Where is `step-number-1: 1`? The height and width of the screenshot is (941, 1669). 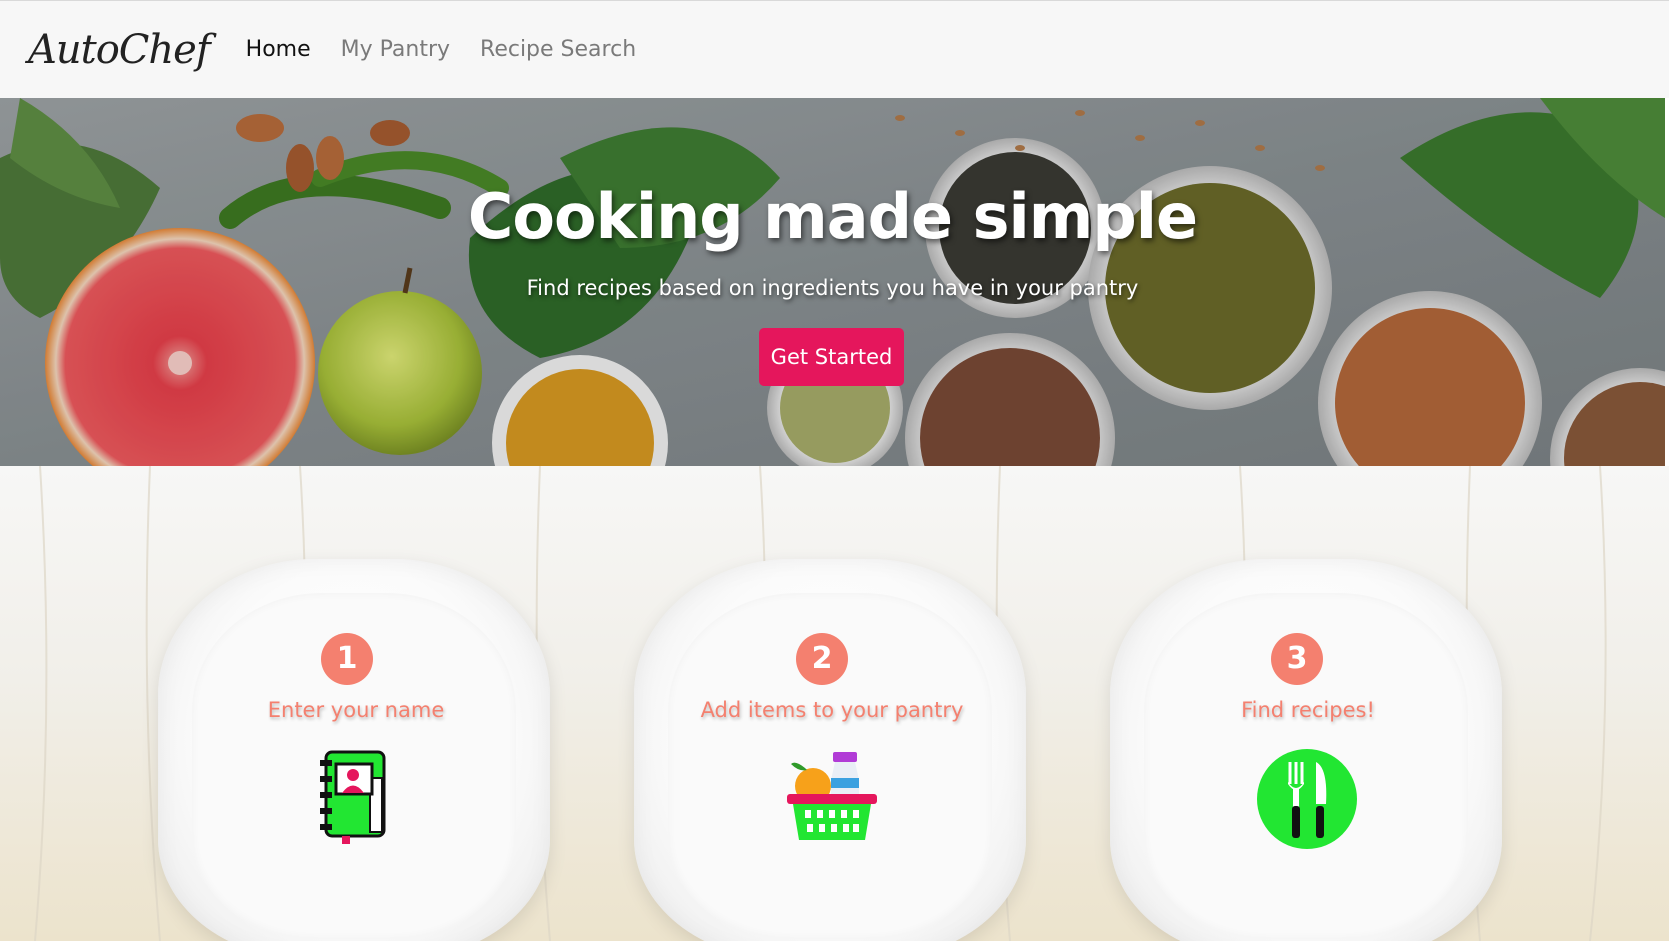 step-number-1: 1 is located at coordinates (347, 659).